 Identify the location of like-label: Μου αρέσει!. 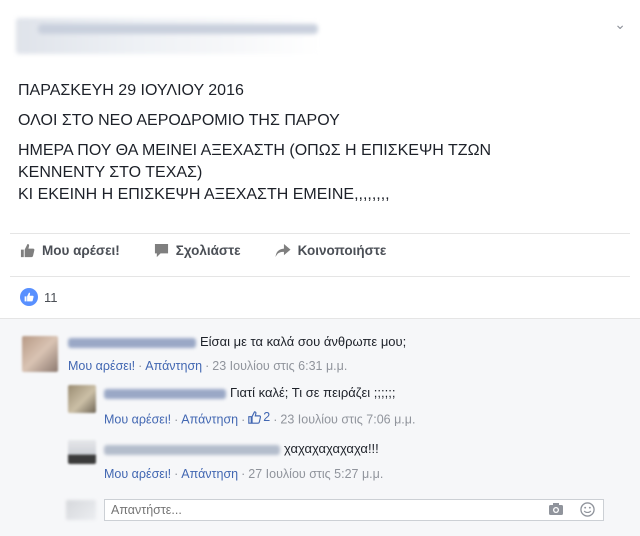
(81, 250).